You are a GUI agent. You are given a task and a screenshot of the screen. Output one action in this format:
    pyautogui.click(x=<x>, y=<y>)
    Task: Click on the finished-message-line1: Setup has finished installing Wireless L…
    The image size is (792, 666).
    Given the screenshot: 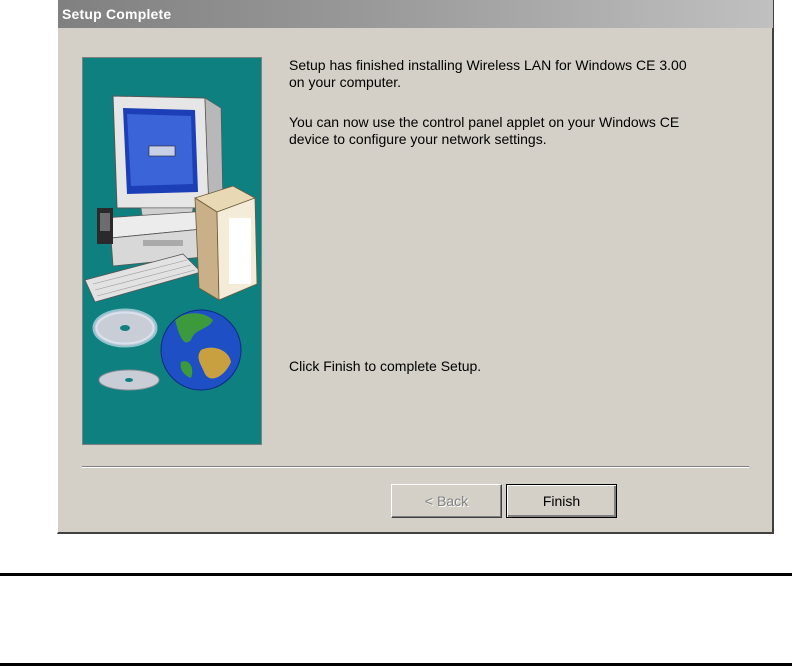 What is the action you would take?
    pyautogui.click(x=488, y=65)
    